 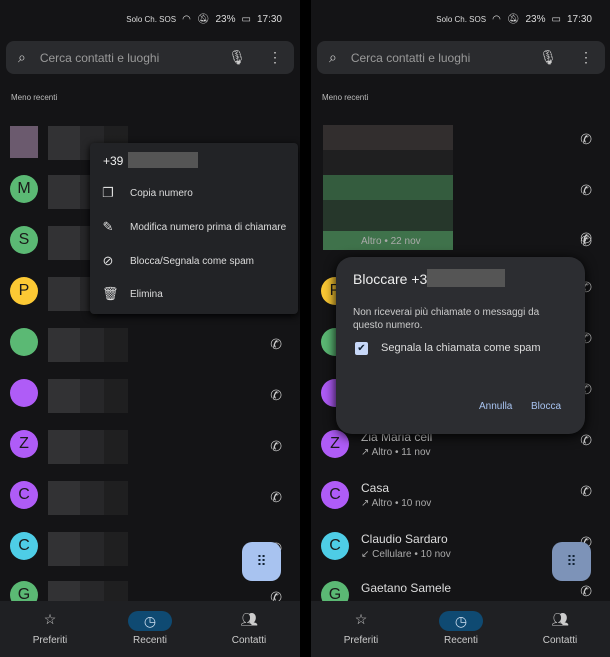 I want to click on copy-icon: ❐, so click(x=108, y=192).